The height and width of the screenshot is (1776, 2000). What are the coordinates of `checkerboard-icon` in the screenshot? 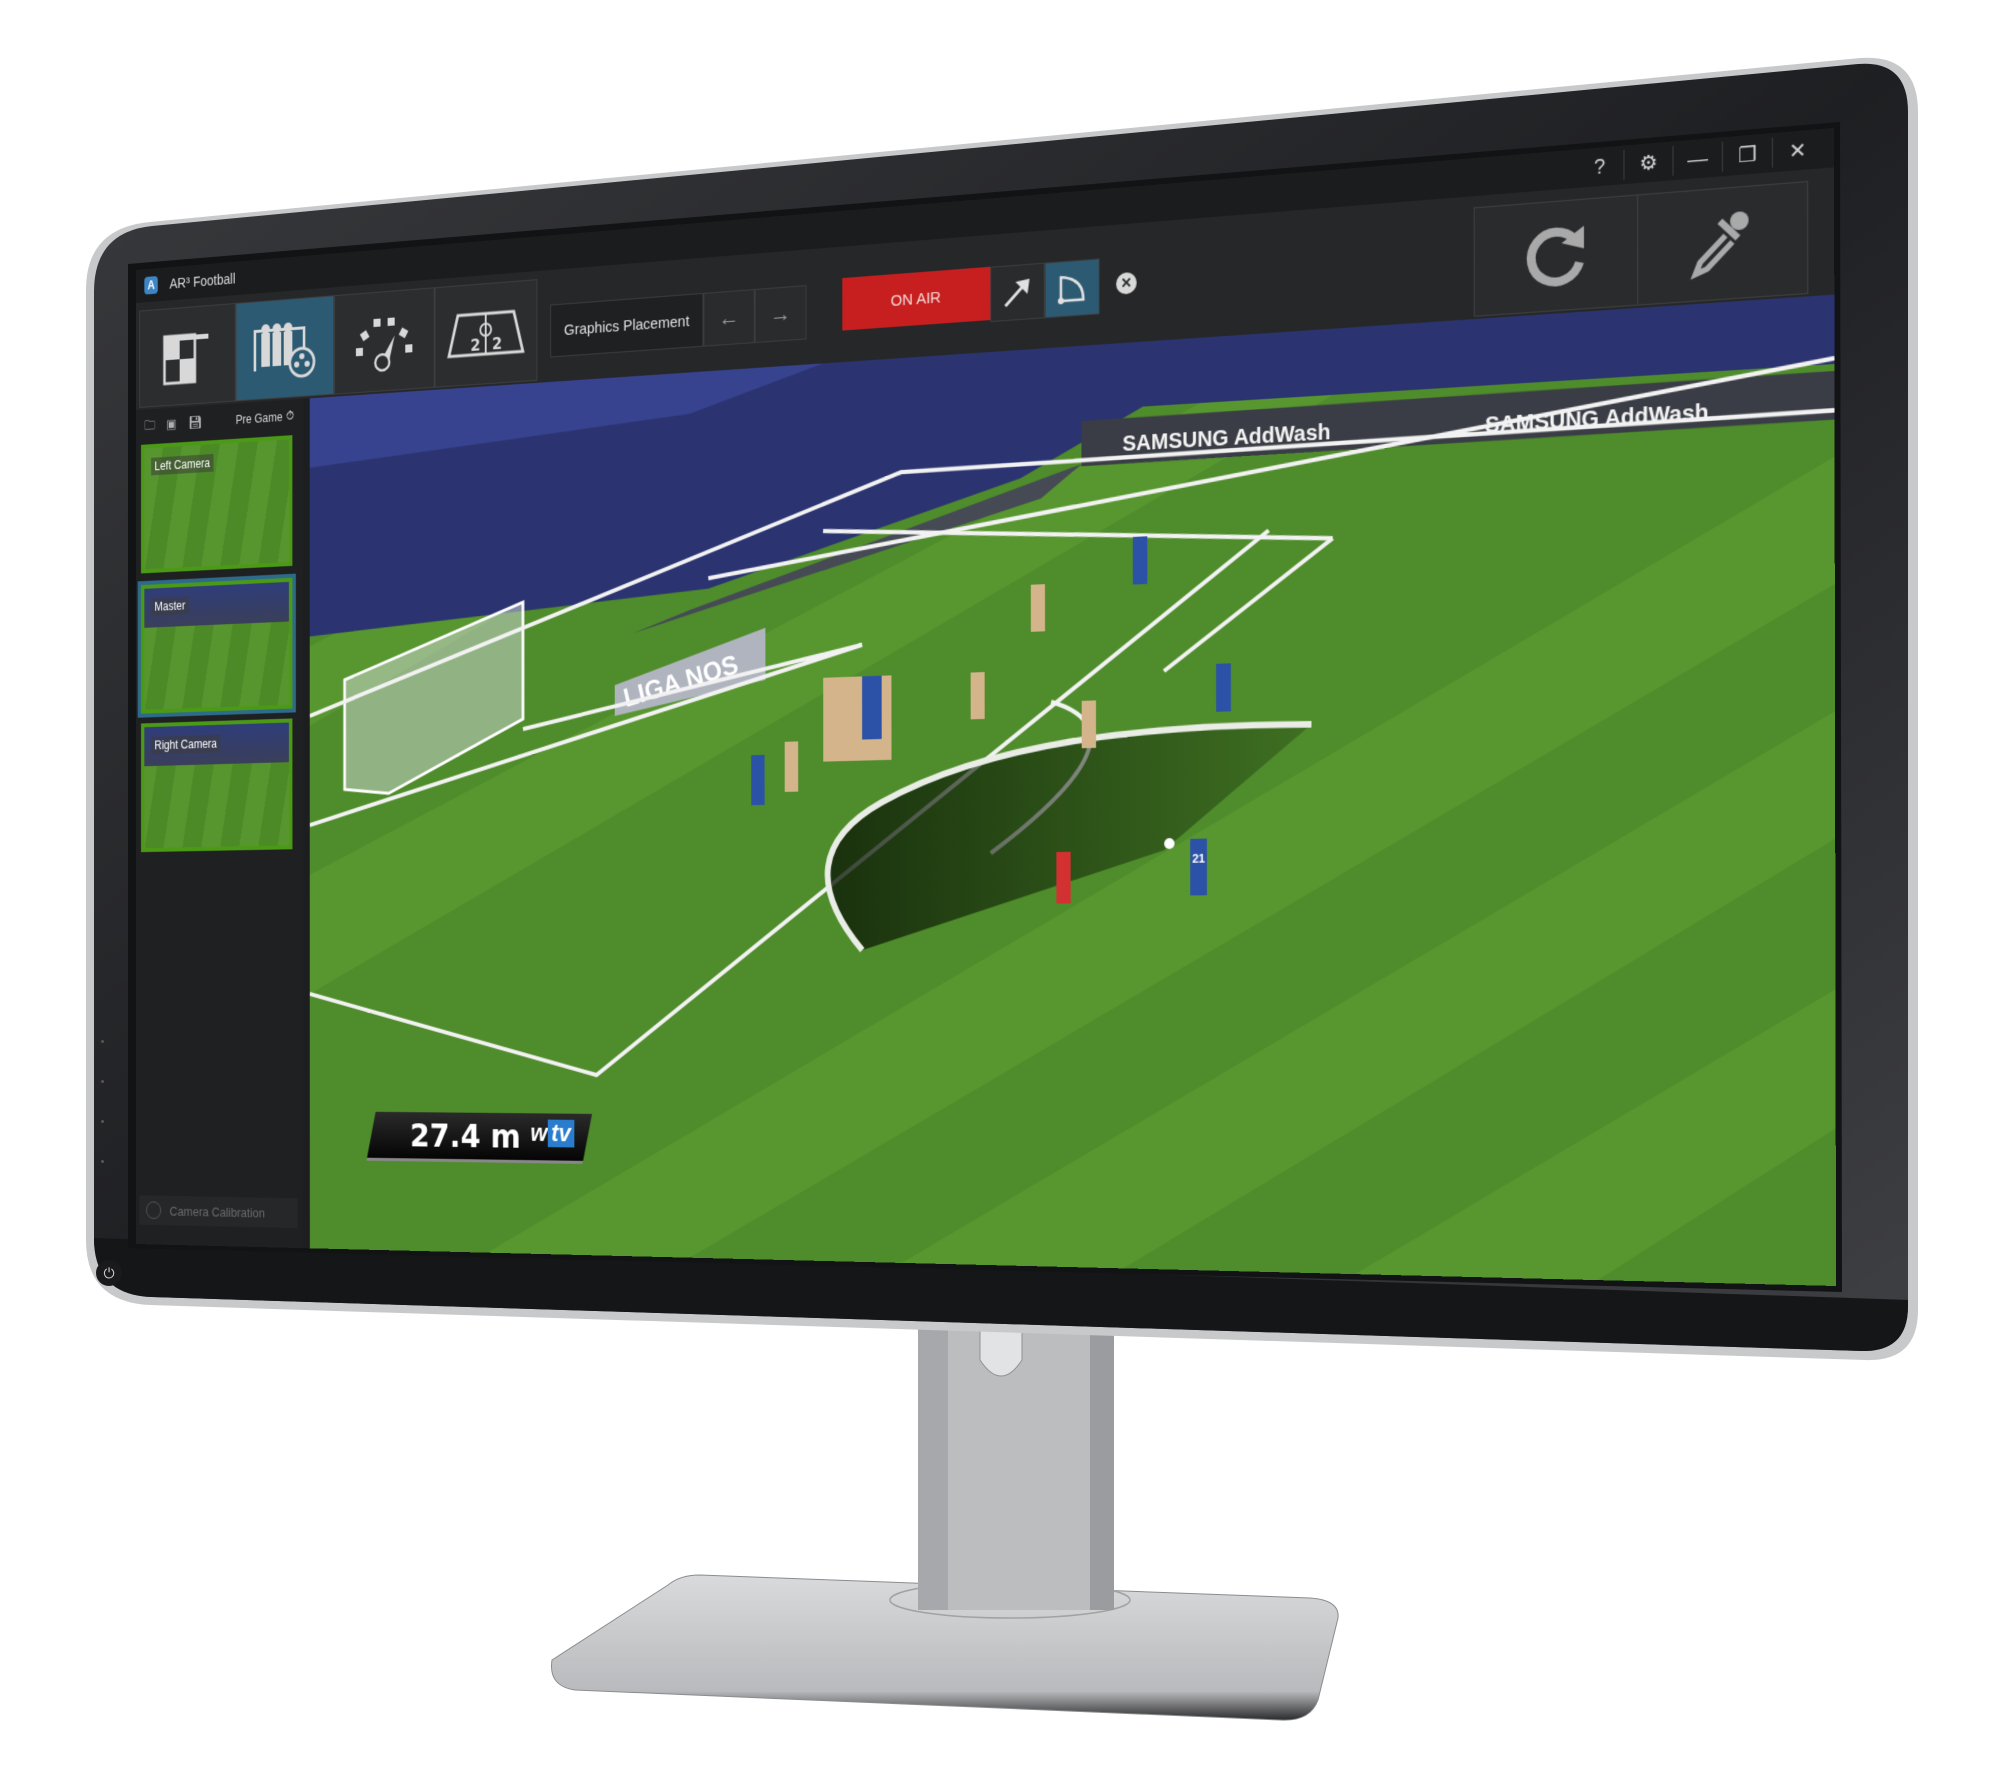 It's located at (183, 355).